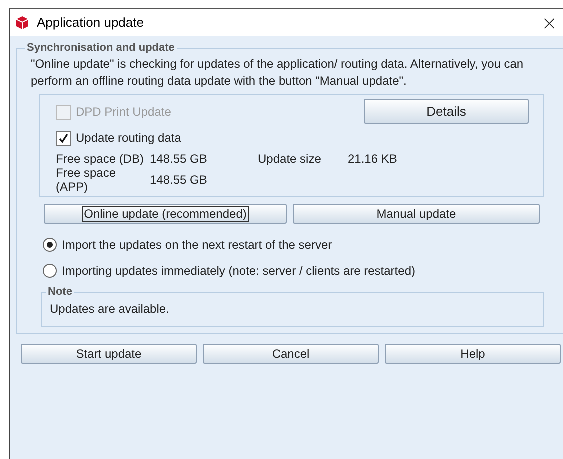 The image size is (563, 459). I want to click on dialog-button: Help, so click(473, 354).